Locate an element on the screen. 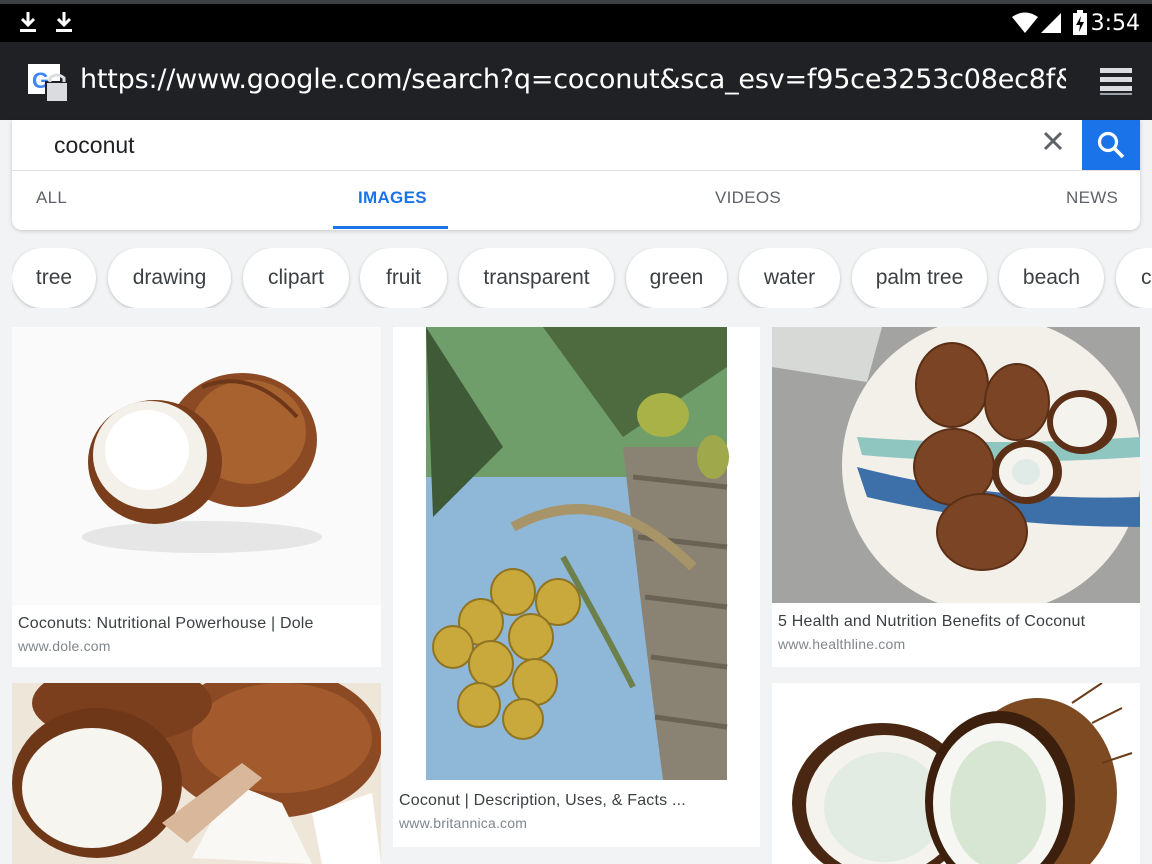 The width and height of the screenshot is (1152, 864). search-icon is located at coordinates (1111, 145).